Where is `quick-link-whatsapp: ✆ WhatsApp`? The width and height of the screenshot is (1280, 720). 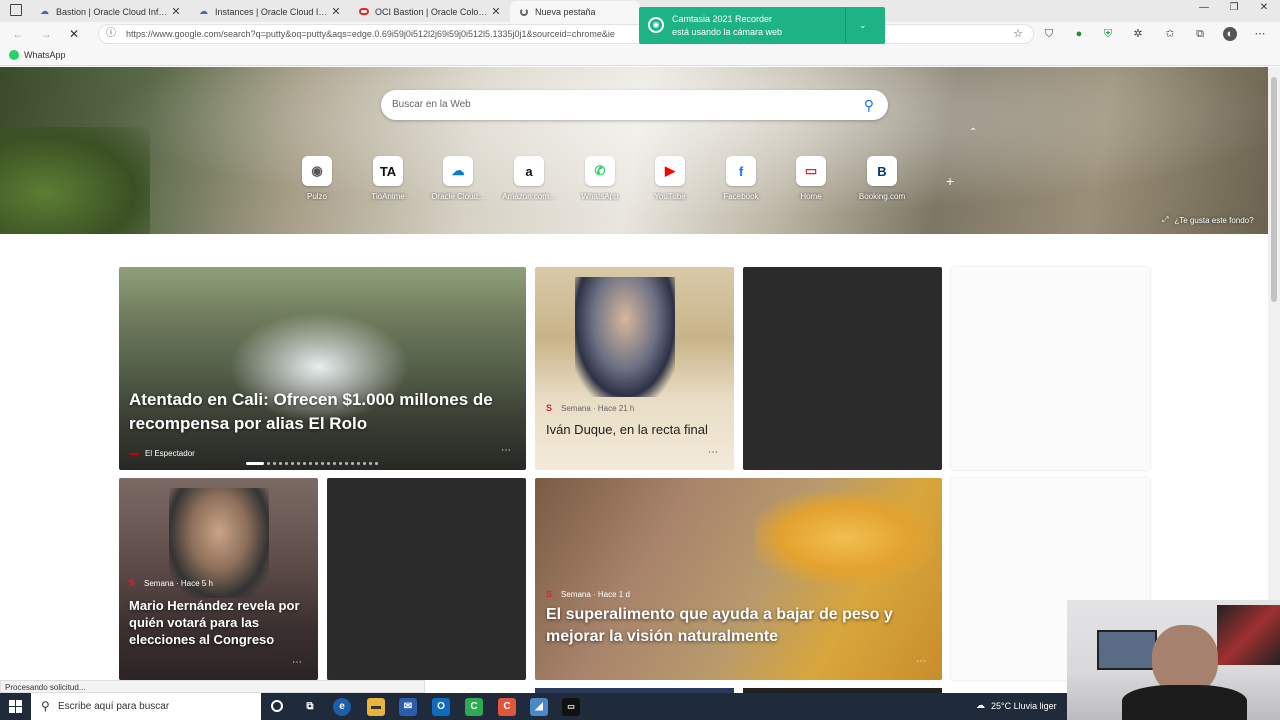 quick-link-whatsapp: ✆ WhatsApp is located at coordinates (600, 178).